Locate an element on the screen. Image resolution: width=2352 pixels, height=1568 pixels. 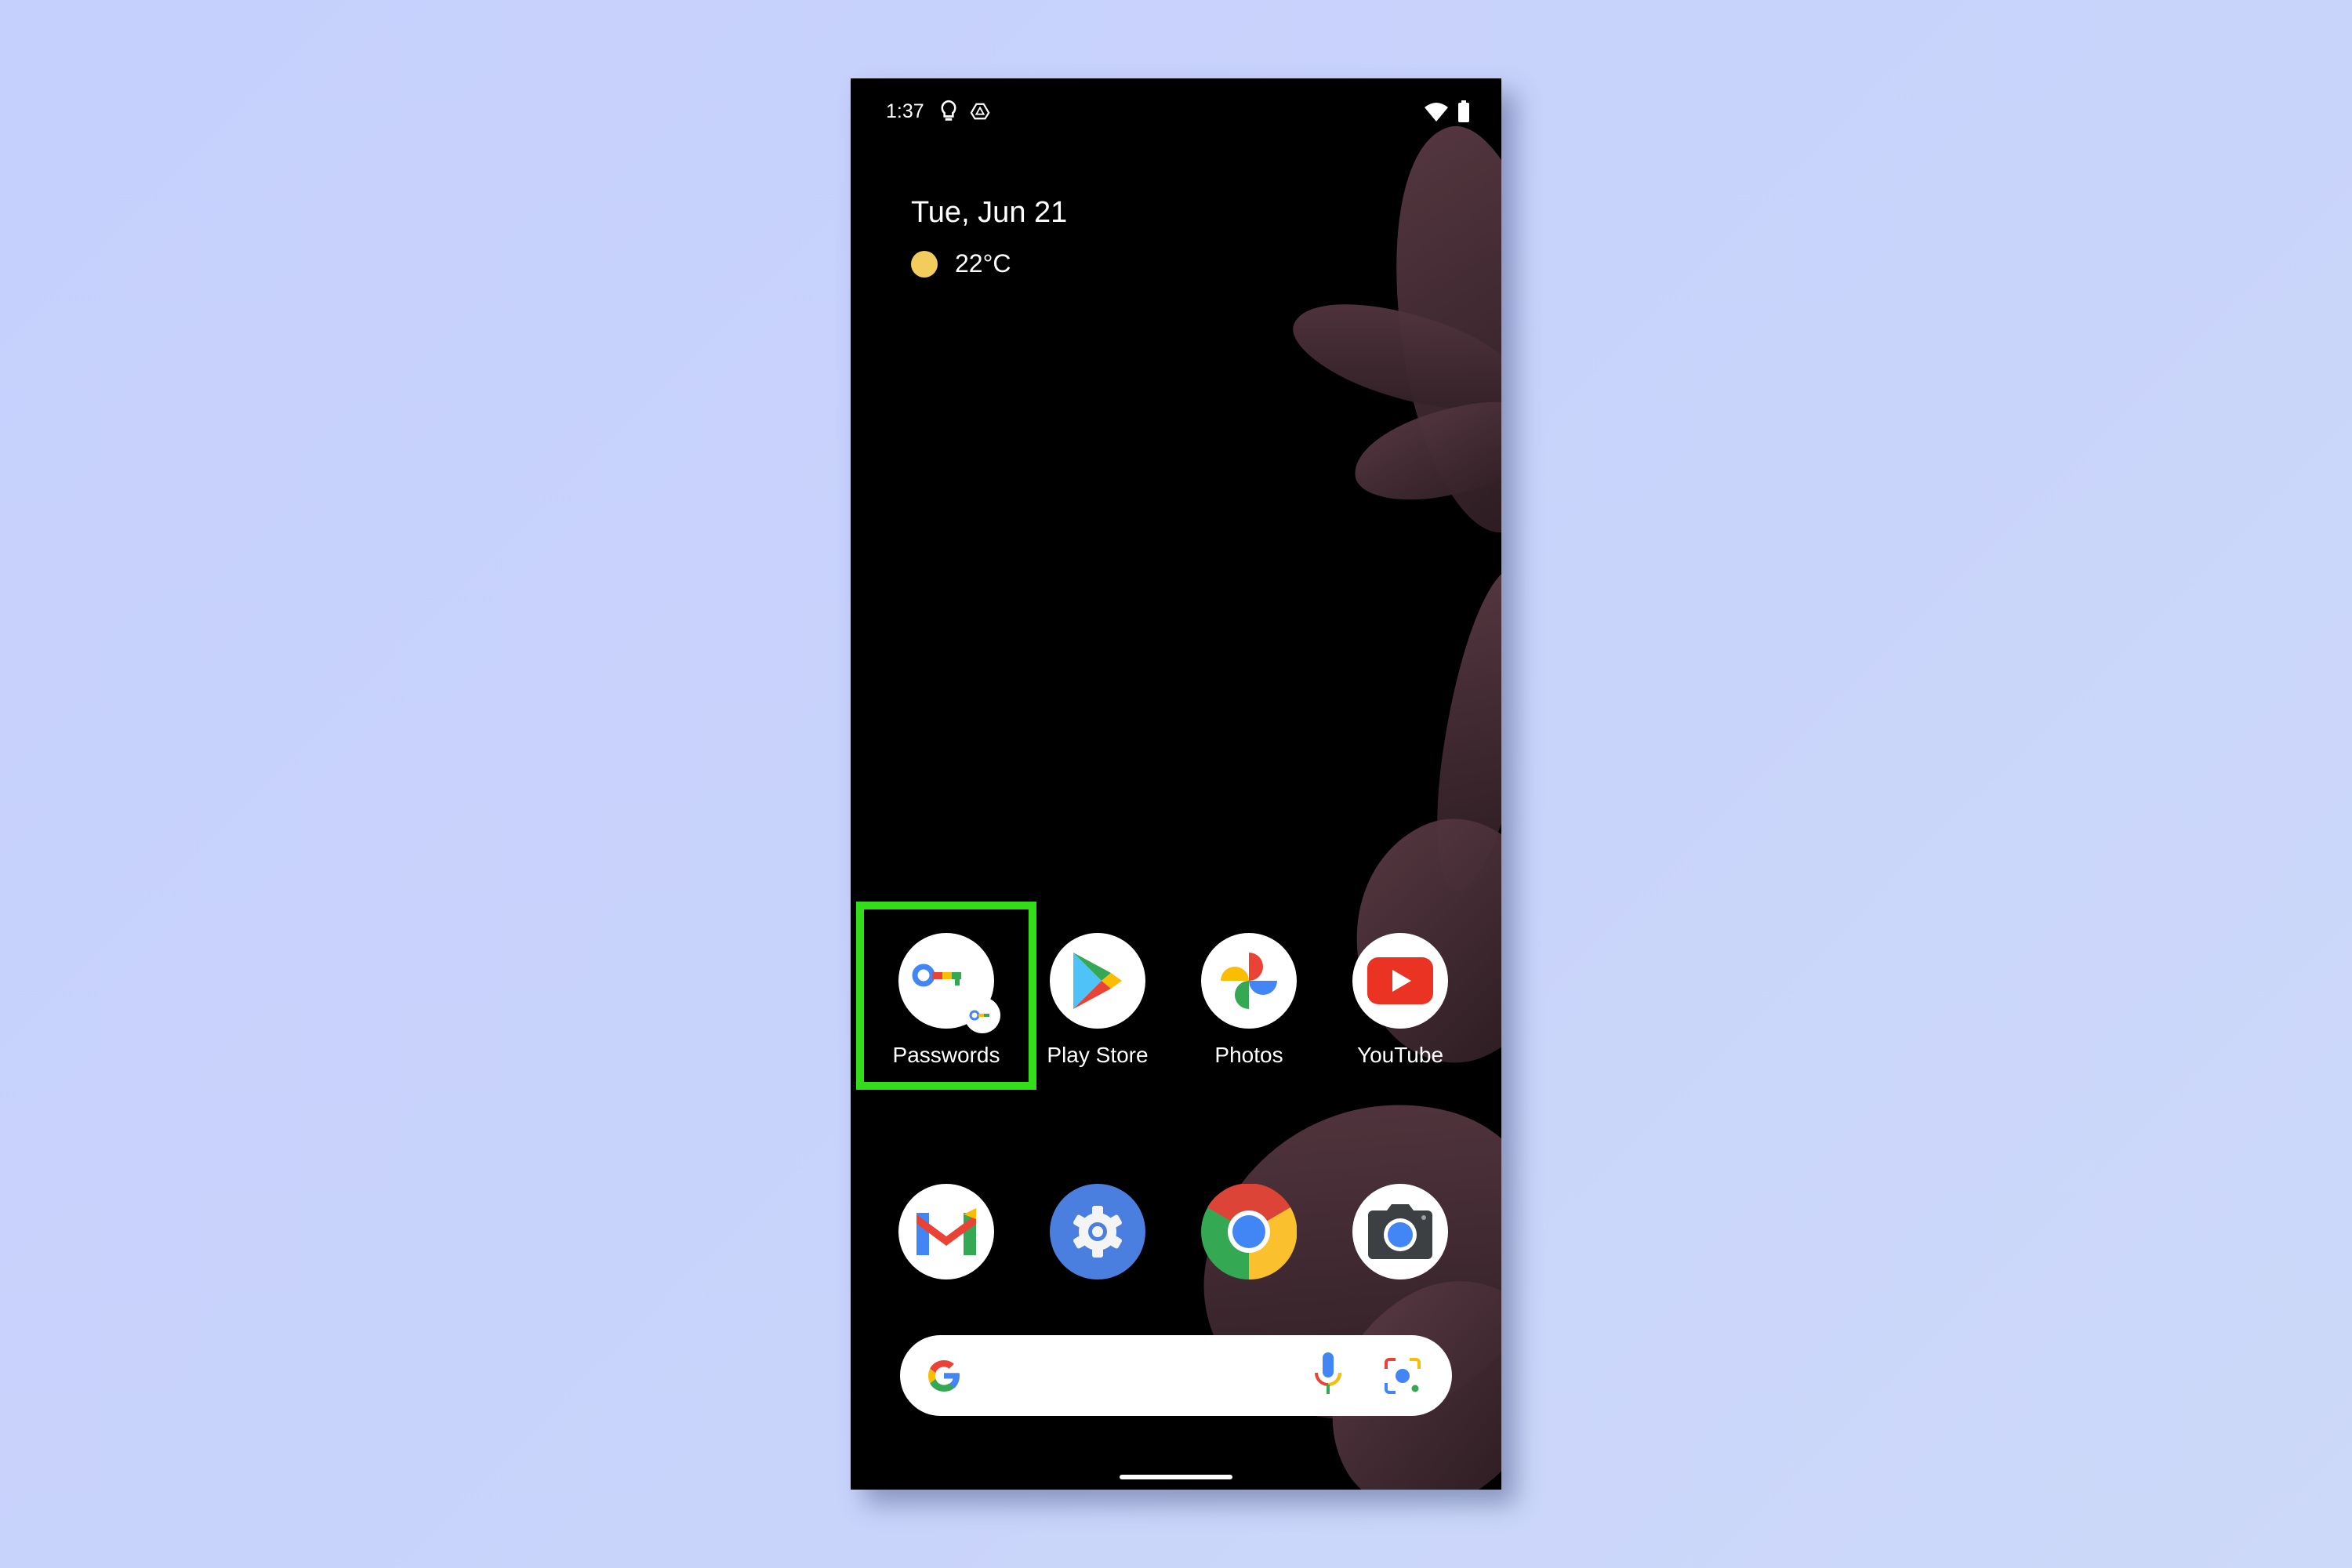
drive-icon is located at coordinates (980, 112).